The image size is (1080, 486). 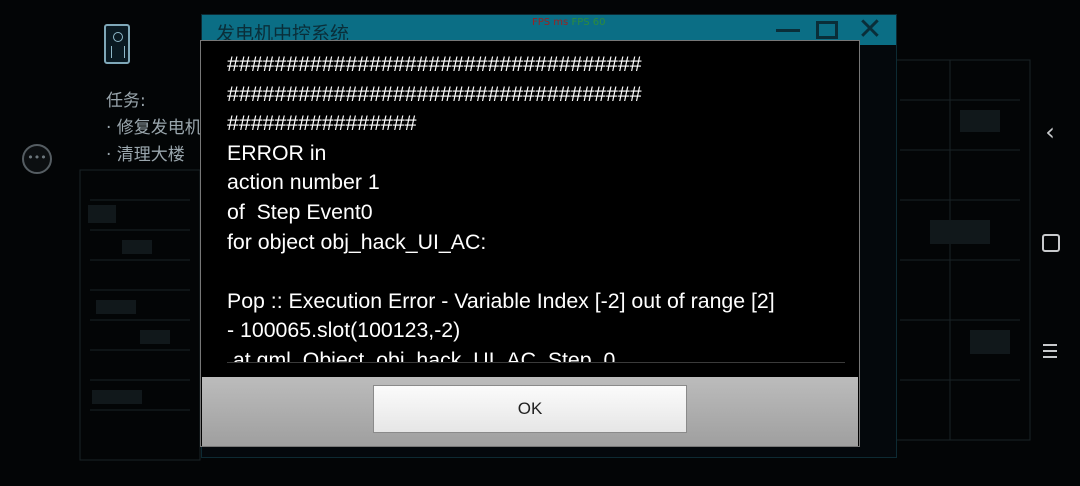 What do you see at coordinates (530, 409) in the screenshot?
I see `ok-button: OK` at bounding box center [530, 409].